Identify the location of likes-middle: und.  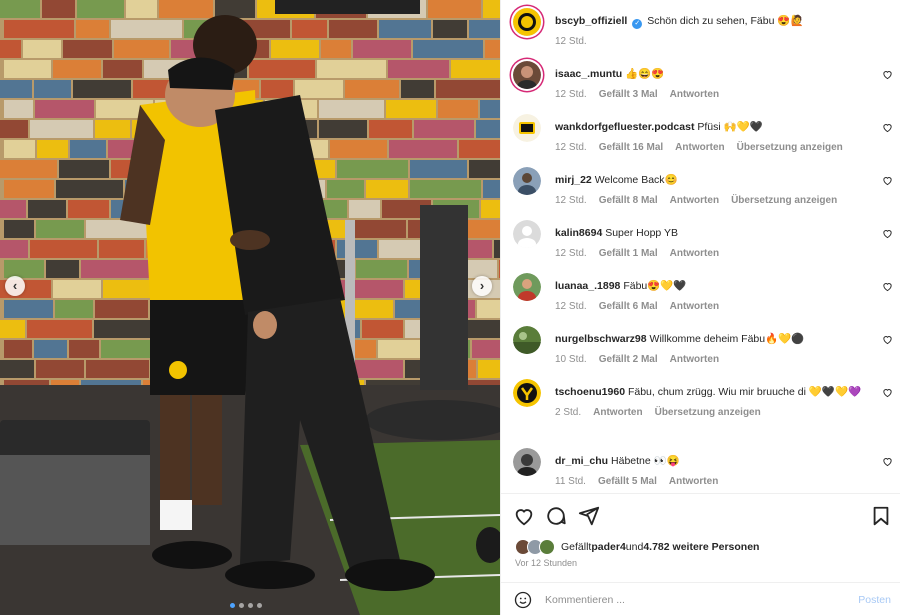
(634, 547).